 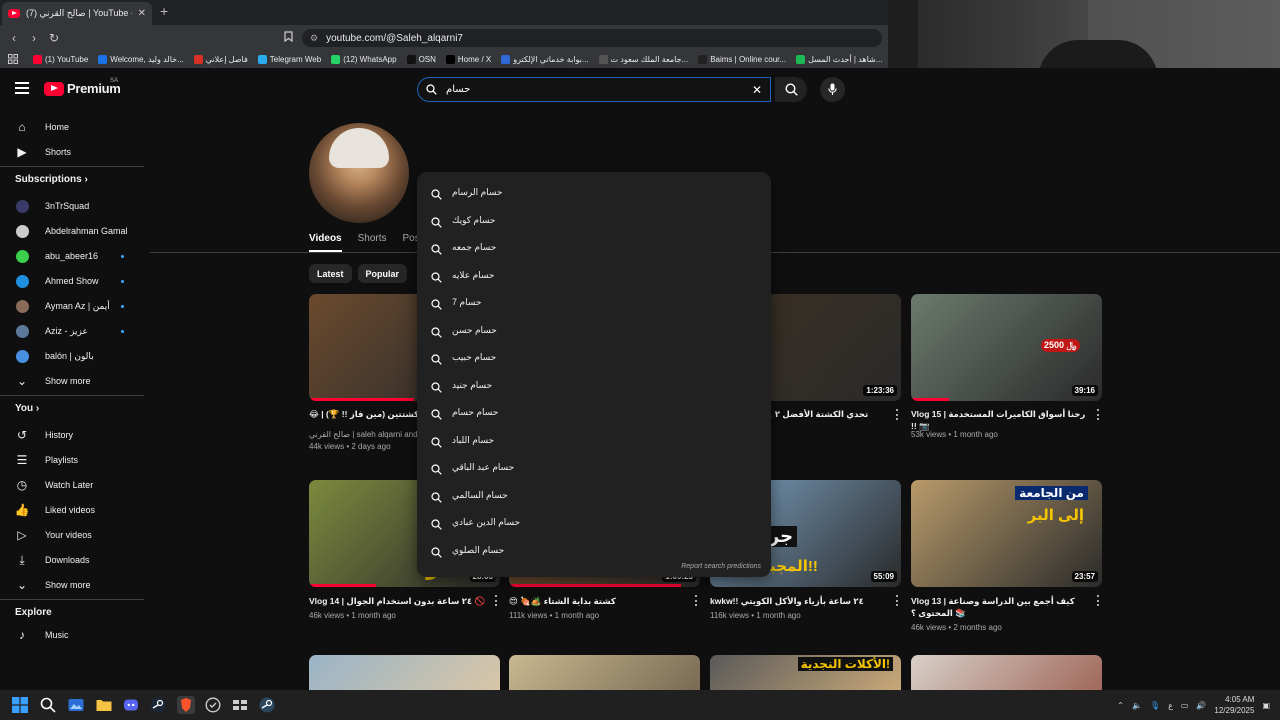 What do you see at coordinates (721, 566) in the screenshot?
I see `report-search-predictions-link: Report search predictions` at bounding box center [721, 566].